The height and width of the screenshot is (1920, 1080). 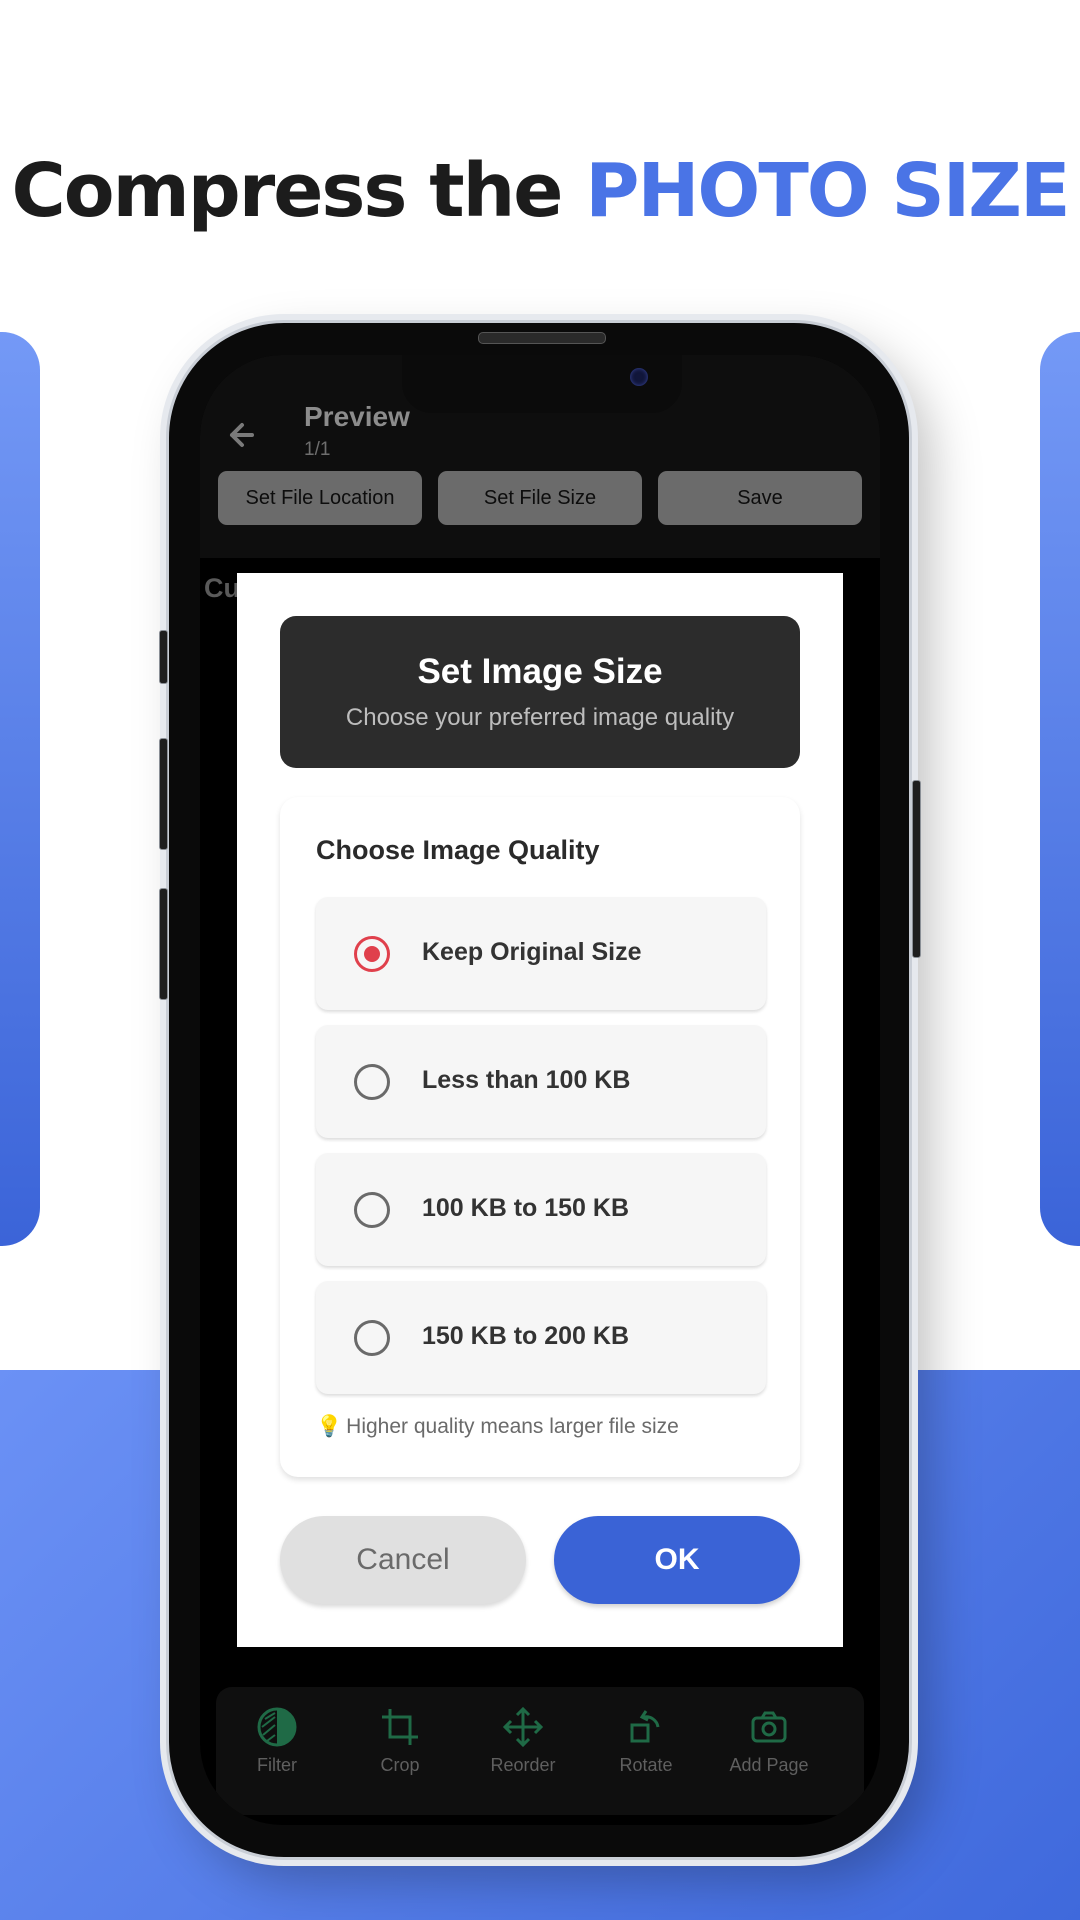 I want to click on crop-label: Crop, so click(x=400, y=1765).